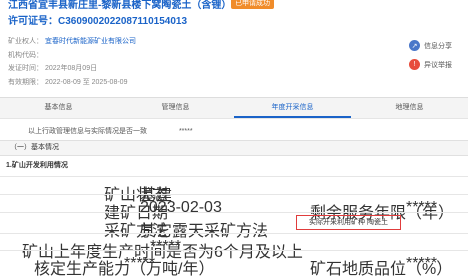 This screenshot has height=279, width=468. Describe the element at coordinates (438, 46) in the screenshot. I see `share-label: 信息分享` at that location.